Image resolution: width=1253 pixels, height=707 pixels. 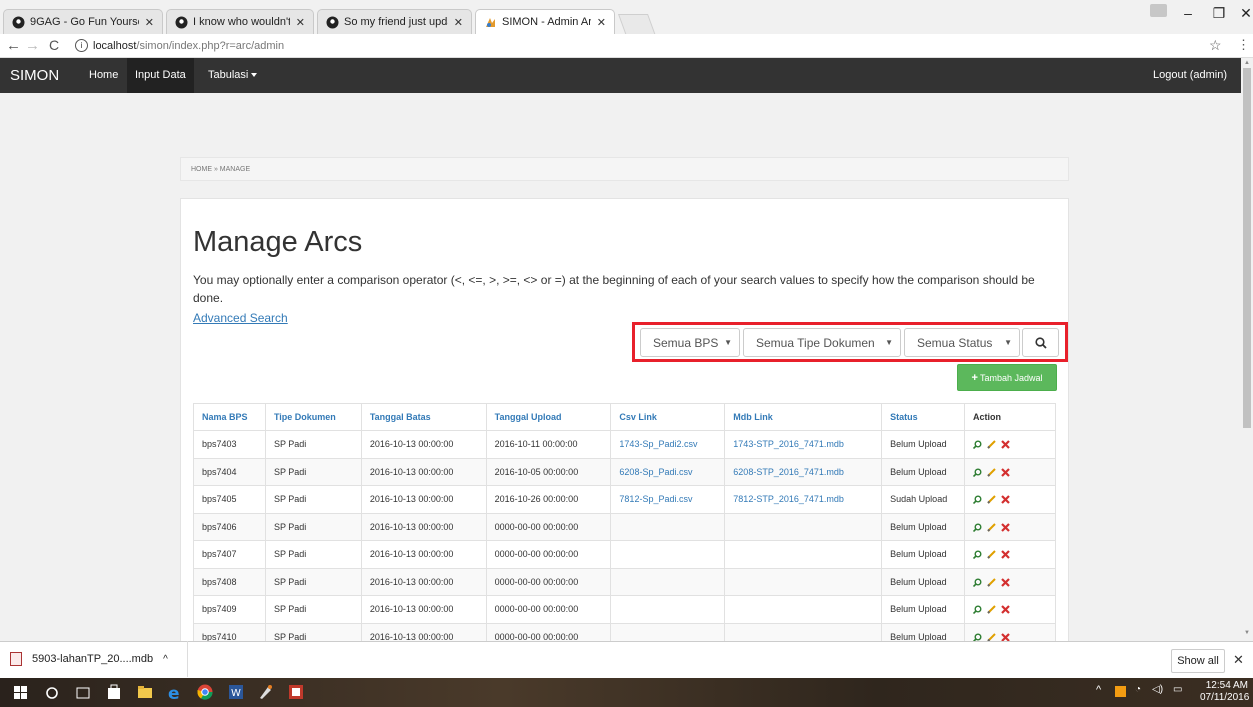 I want to click on forward-icon: →, so click(x=32, y=45).